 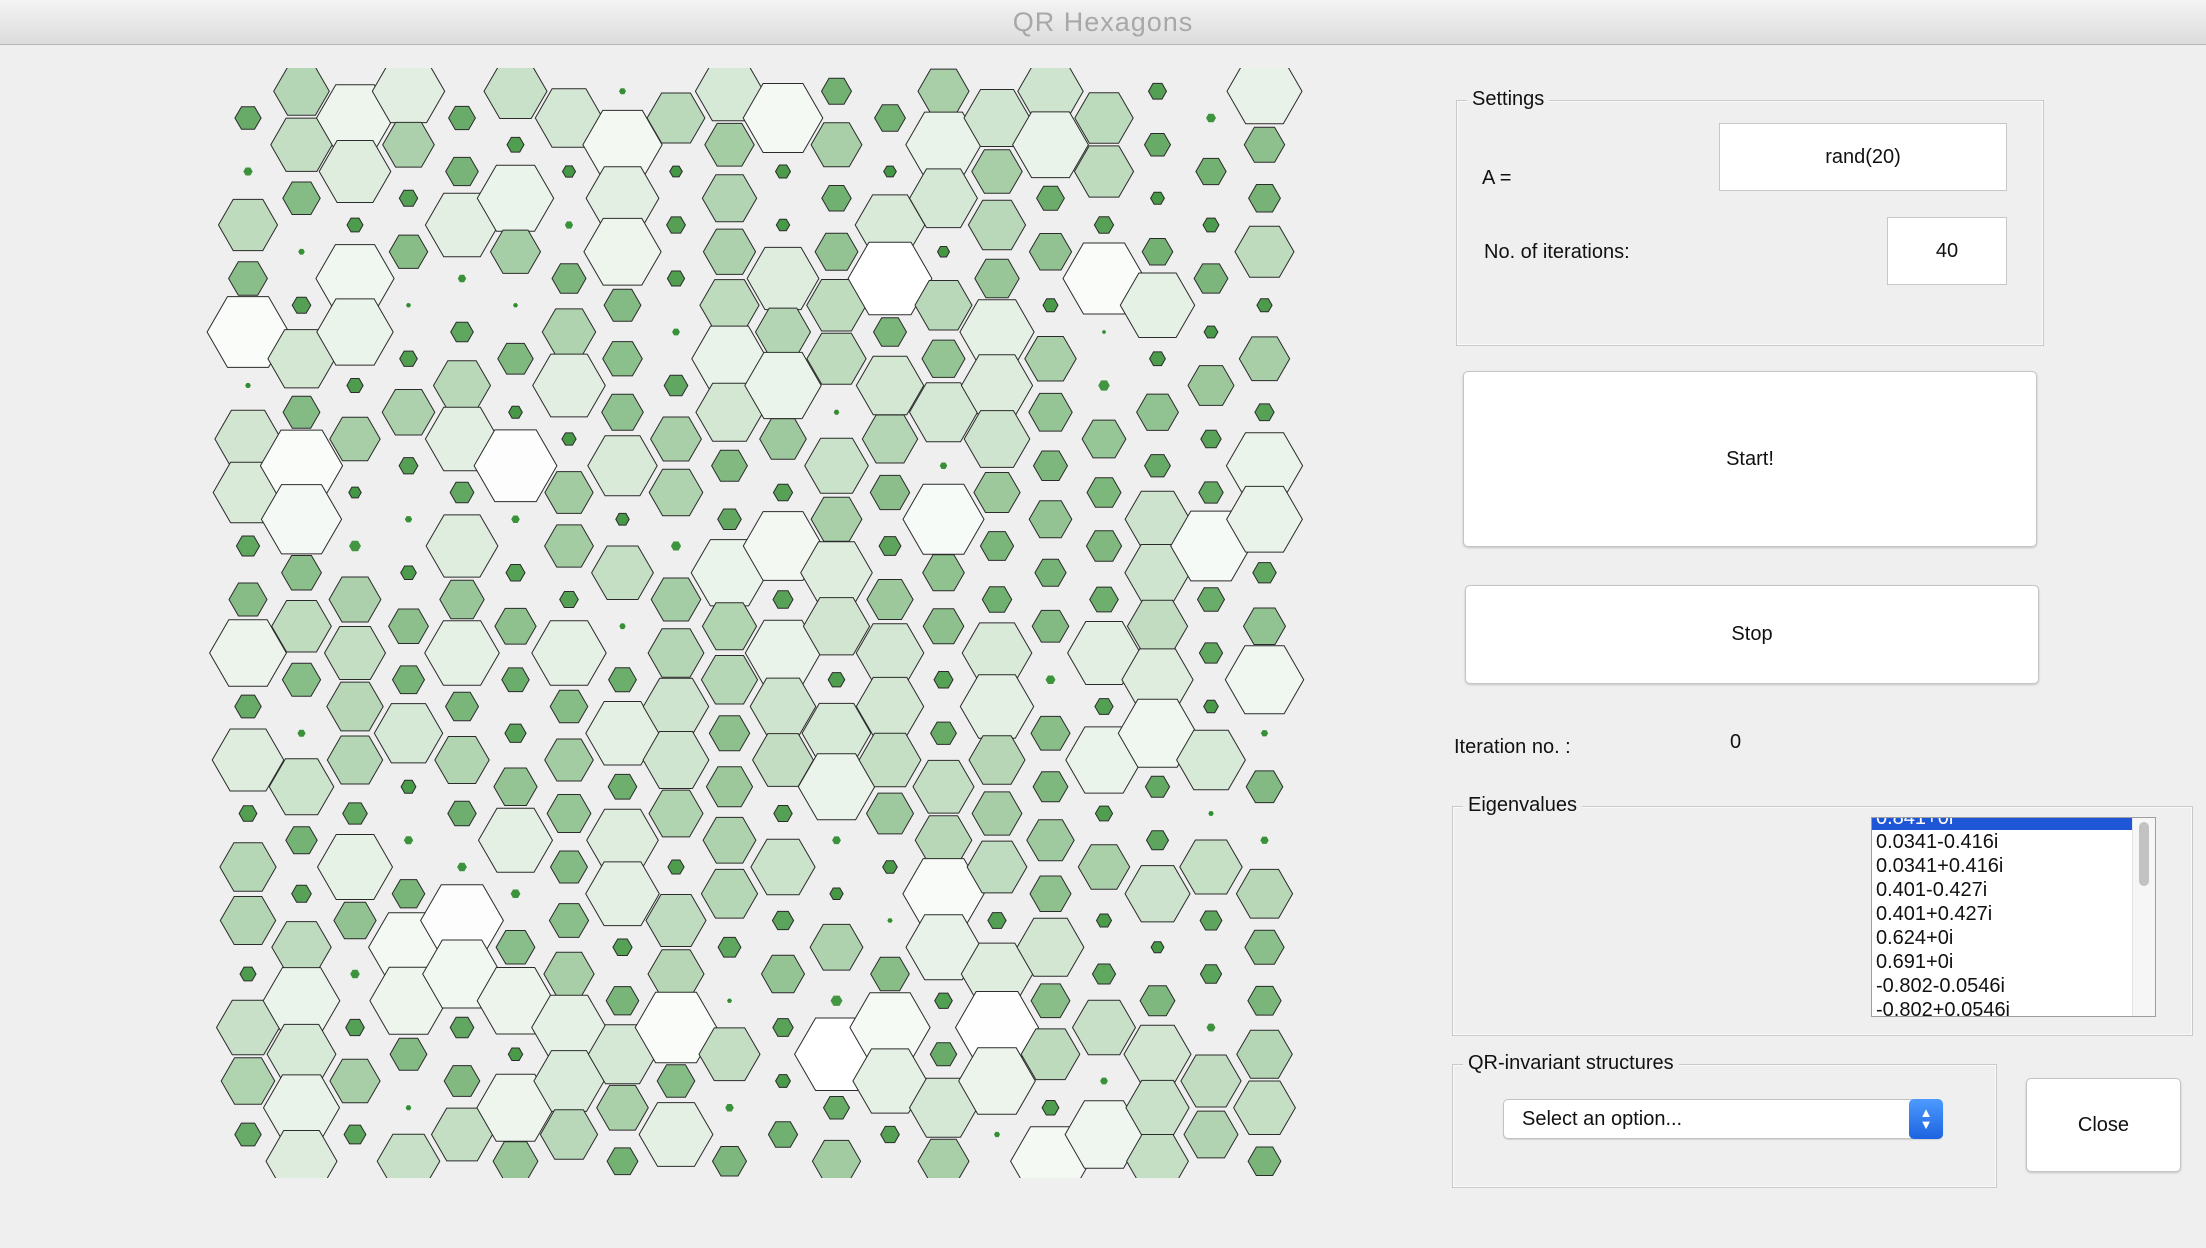 What do you see at coordinates (1103, 22) in the screenshot?
I see `window-titlebar: QR Hexagons` at bounding box center [1103, 22].